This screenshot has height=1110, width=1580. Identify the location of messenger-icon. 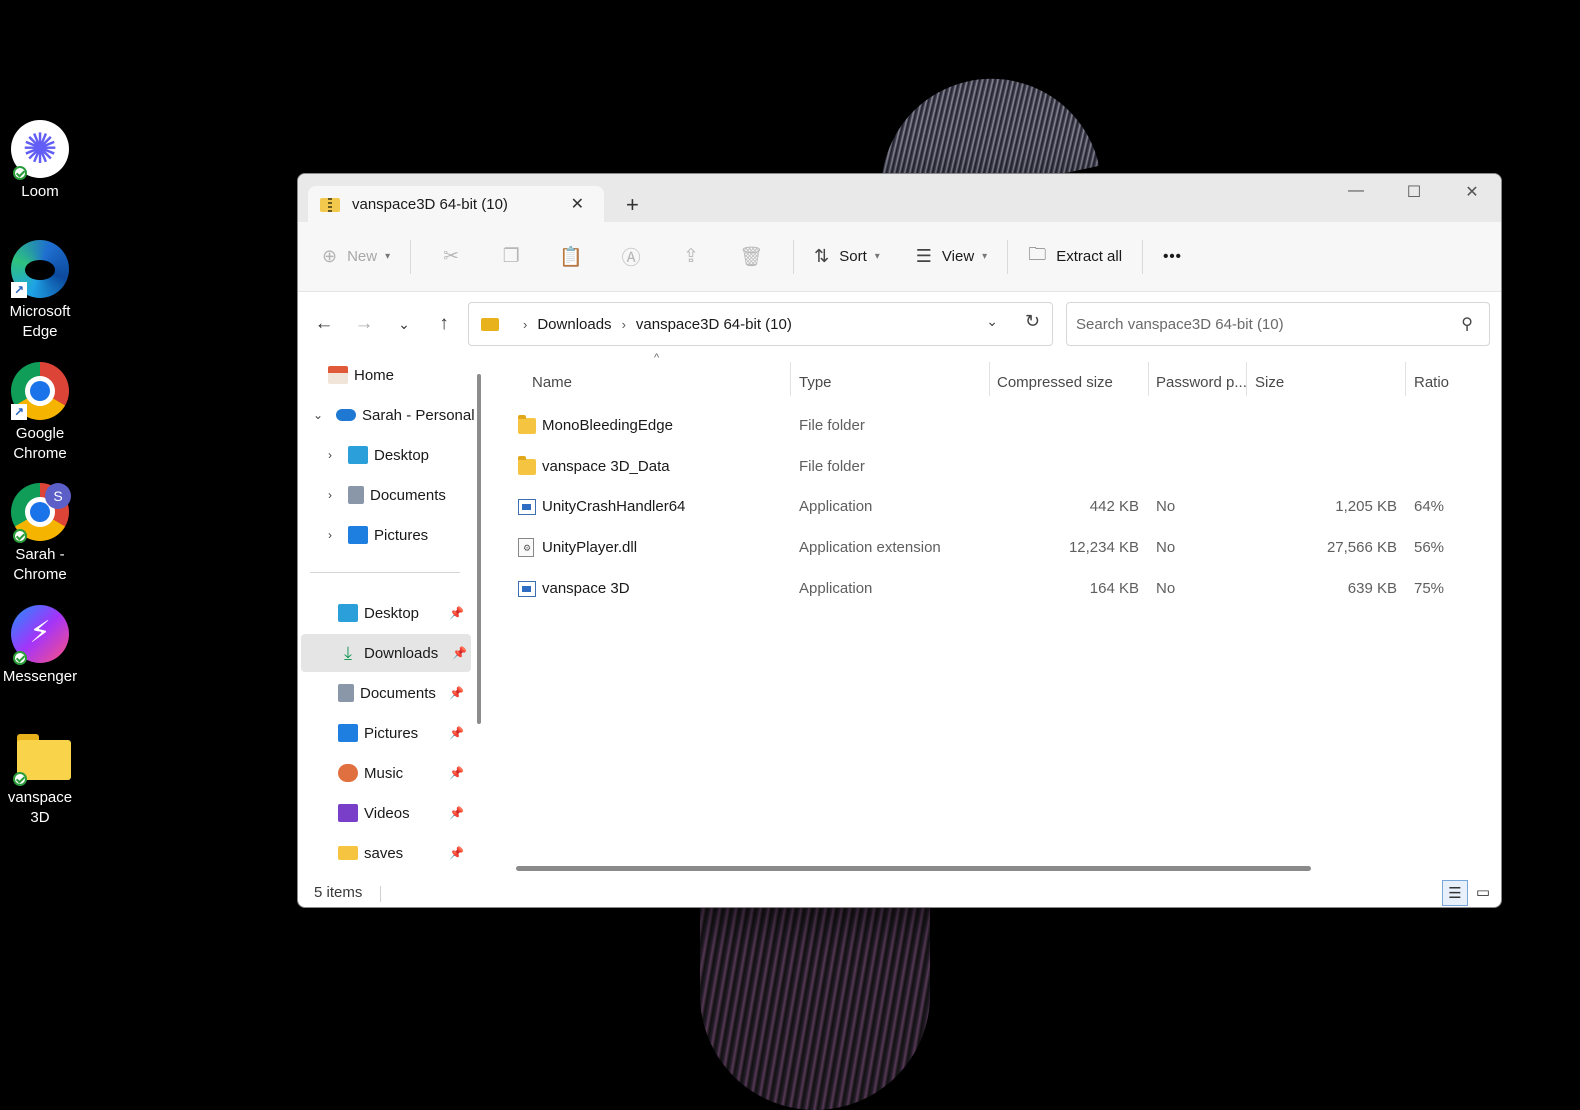
(40, 635).